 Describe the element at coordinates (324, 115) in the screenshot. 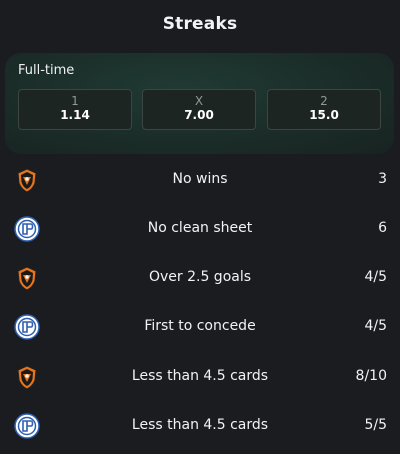

I see `odds-value: 15.0` at that location.